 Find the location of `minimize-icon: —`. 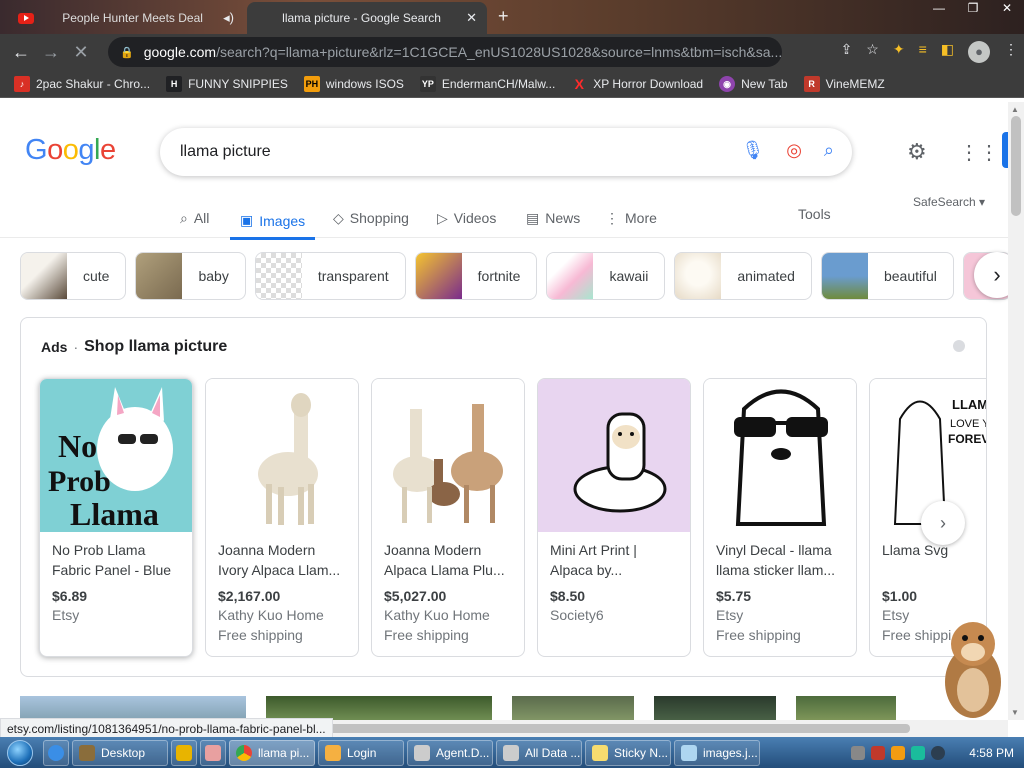

minimize-icon: — is located at coordinates (939, 9).